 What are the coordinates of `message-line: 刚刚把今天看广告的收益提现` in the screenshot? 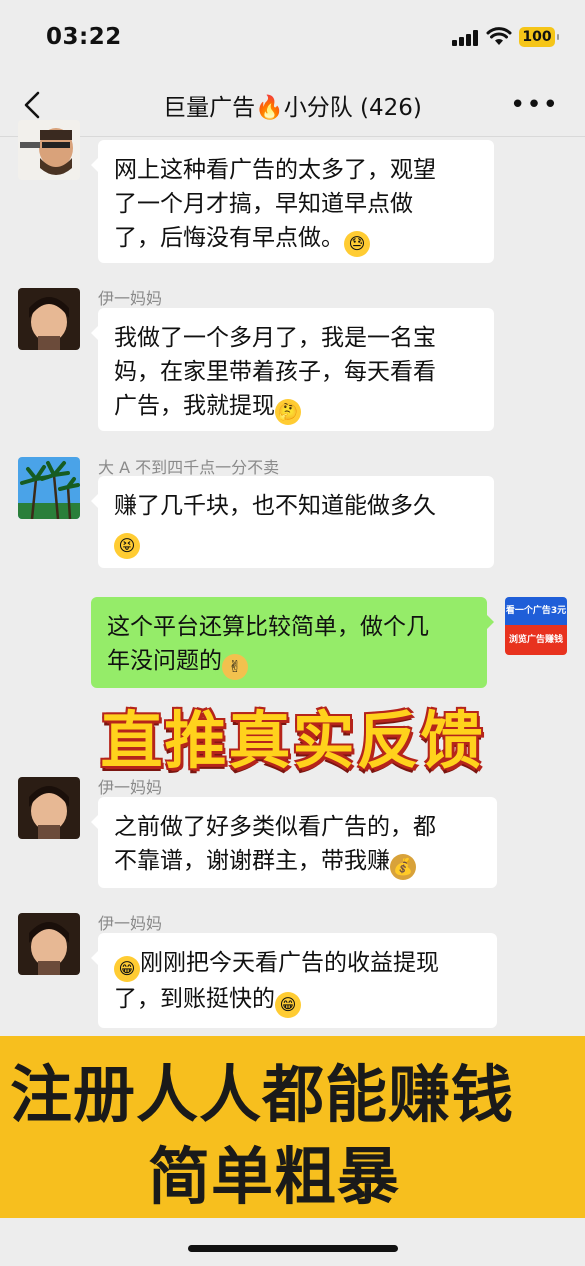 It's located at (289, 963).